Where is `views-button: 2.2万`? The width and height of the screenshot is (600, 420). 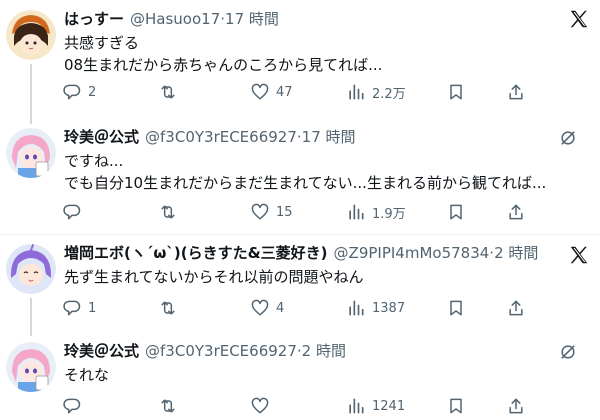
views-button: 2.2万 is located at coordinates (376, 92).